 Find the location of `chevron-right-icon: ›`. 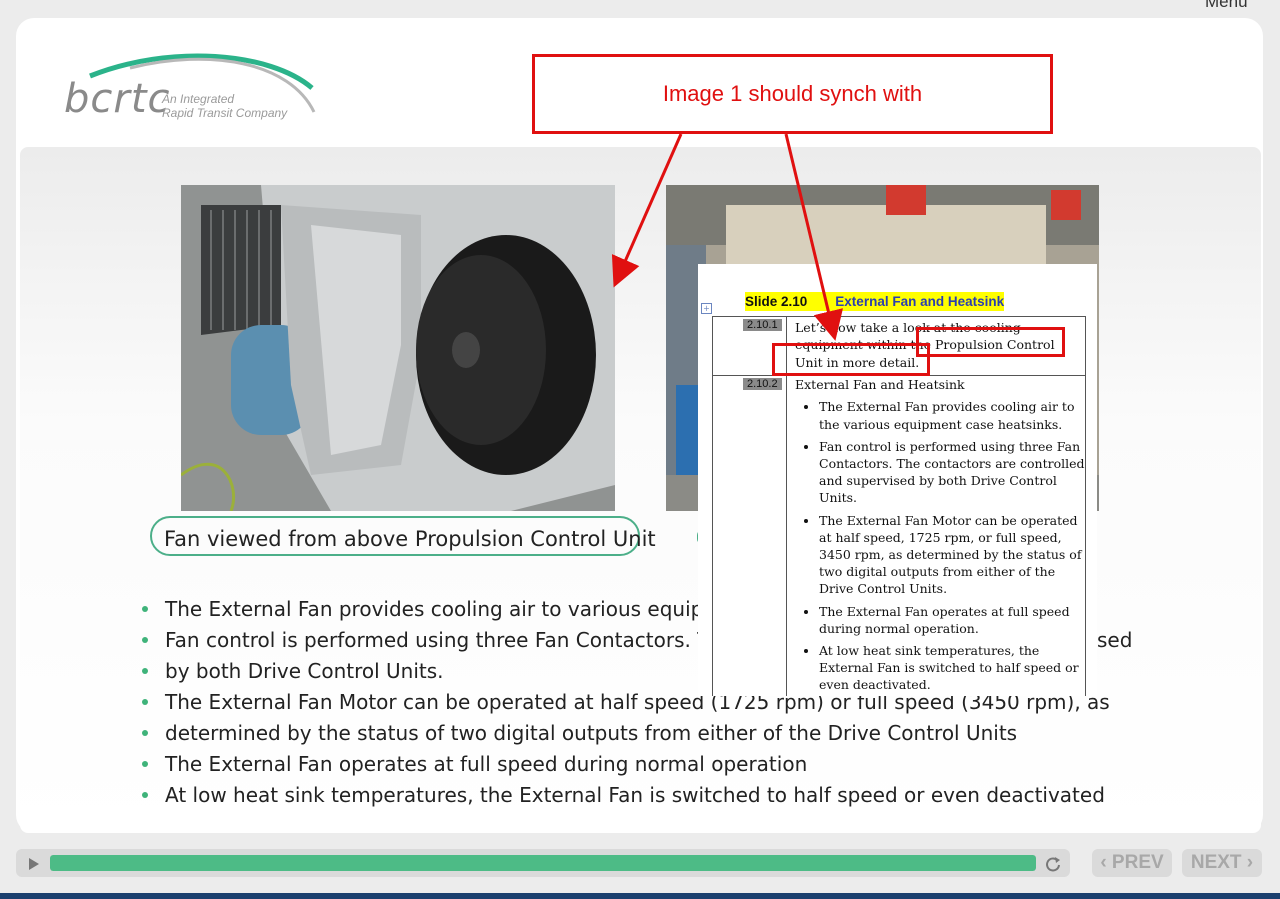

chevron-right-icon: › is located at coordinates (1247, 862).